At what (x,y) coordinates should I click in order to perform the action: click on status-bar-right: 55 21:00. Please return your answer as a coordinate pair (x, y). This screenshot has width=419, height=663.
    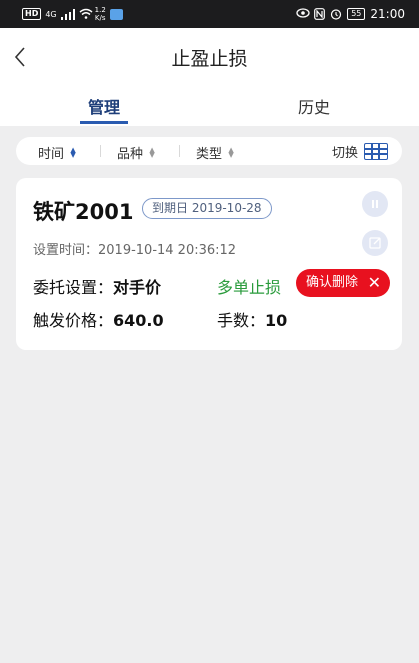
    Looking at the image, I should click on (350, 14).